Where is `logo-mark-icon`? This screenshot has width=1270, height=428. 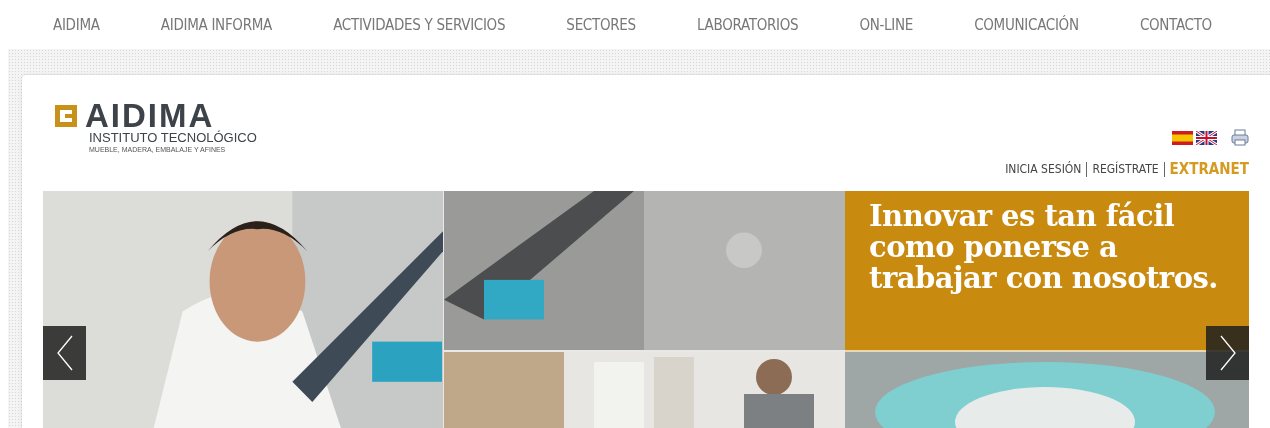
logo-mark-icon is located at coordinates (66, 116).